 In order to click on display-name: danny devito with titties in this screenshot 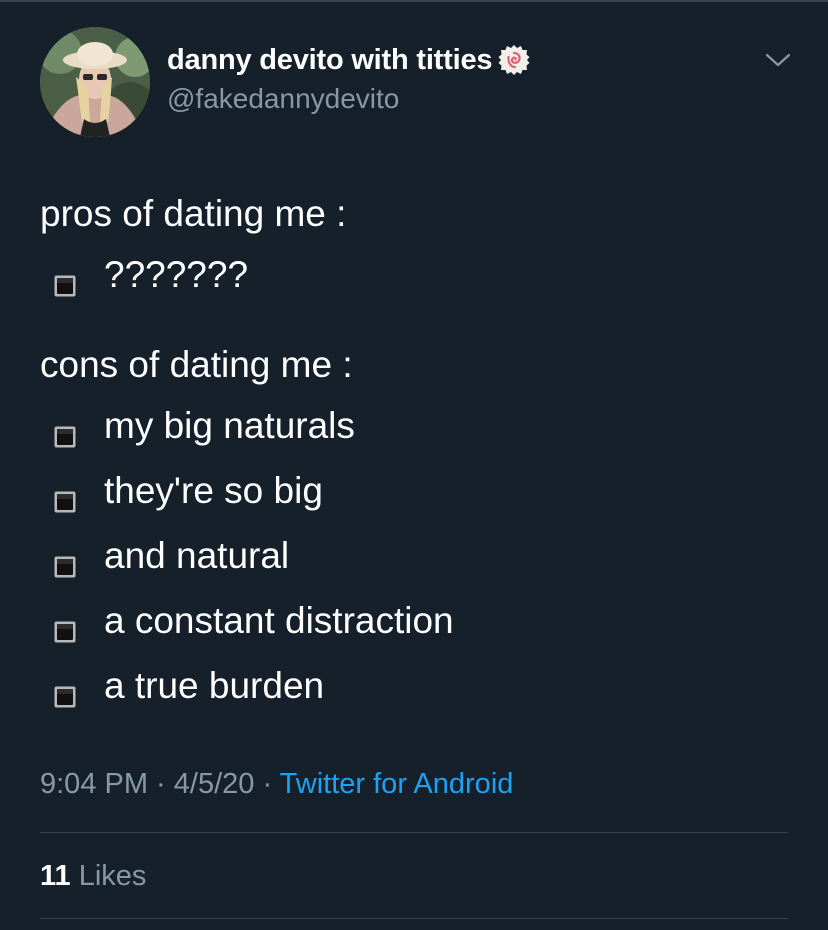, I will do `click(330, 60)`.